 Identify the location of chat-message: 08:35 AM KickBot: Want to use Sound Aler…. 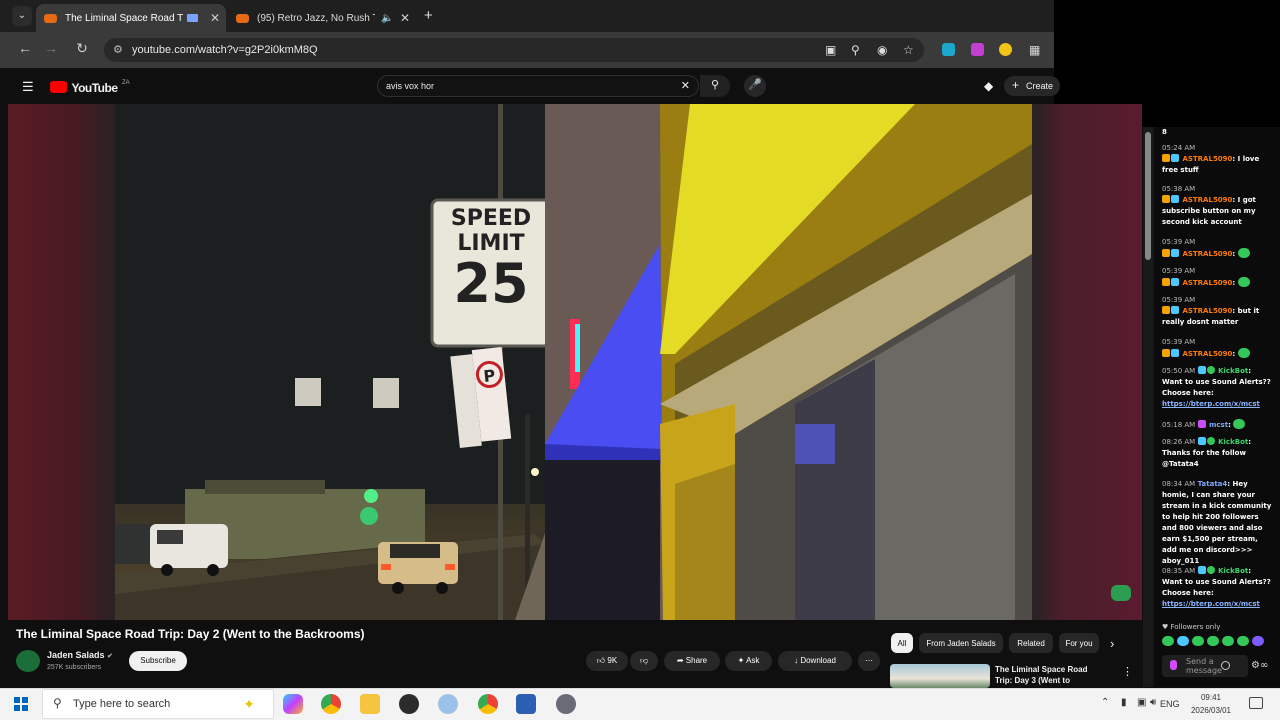
(1216, 587).